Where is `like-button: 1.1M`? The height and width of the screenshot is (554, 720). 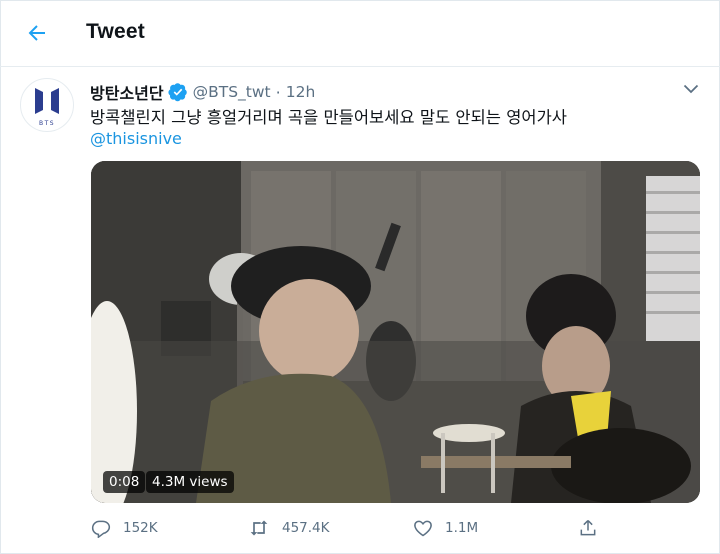 like-button: 1.1M is located at coordinates (445, 528).